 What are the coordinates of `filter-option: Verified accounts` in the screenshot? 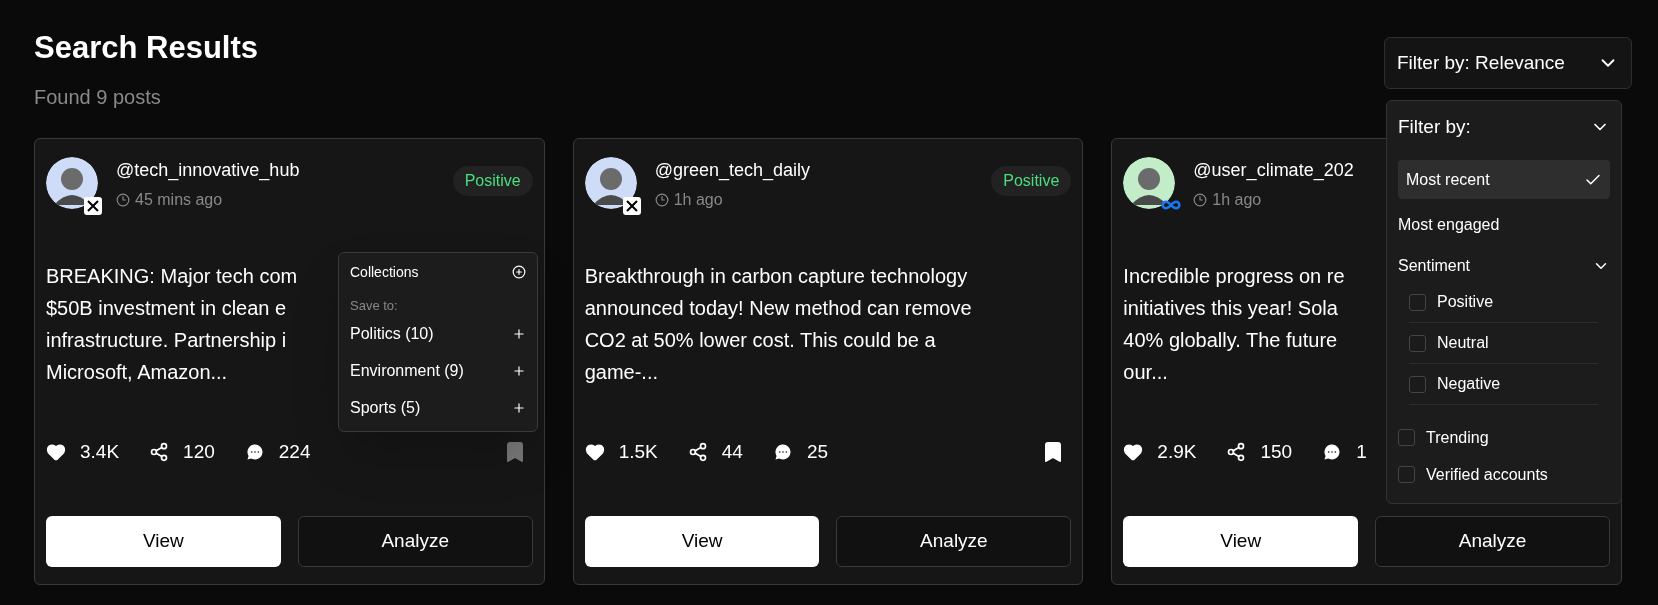 It's located at (1487, 474).